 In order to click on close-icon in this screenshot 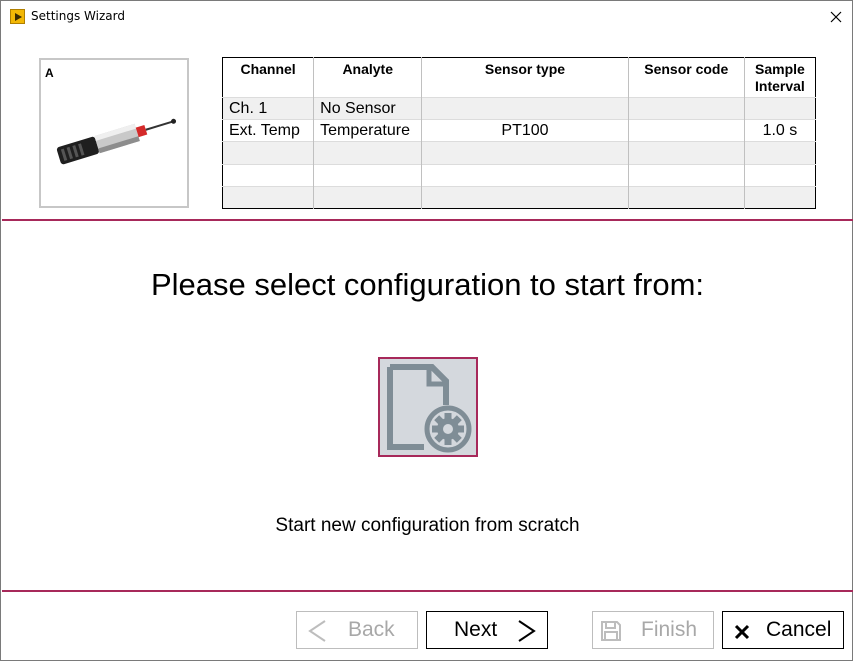, I will do `click(836, 16)`.